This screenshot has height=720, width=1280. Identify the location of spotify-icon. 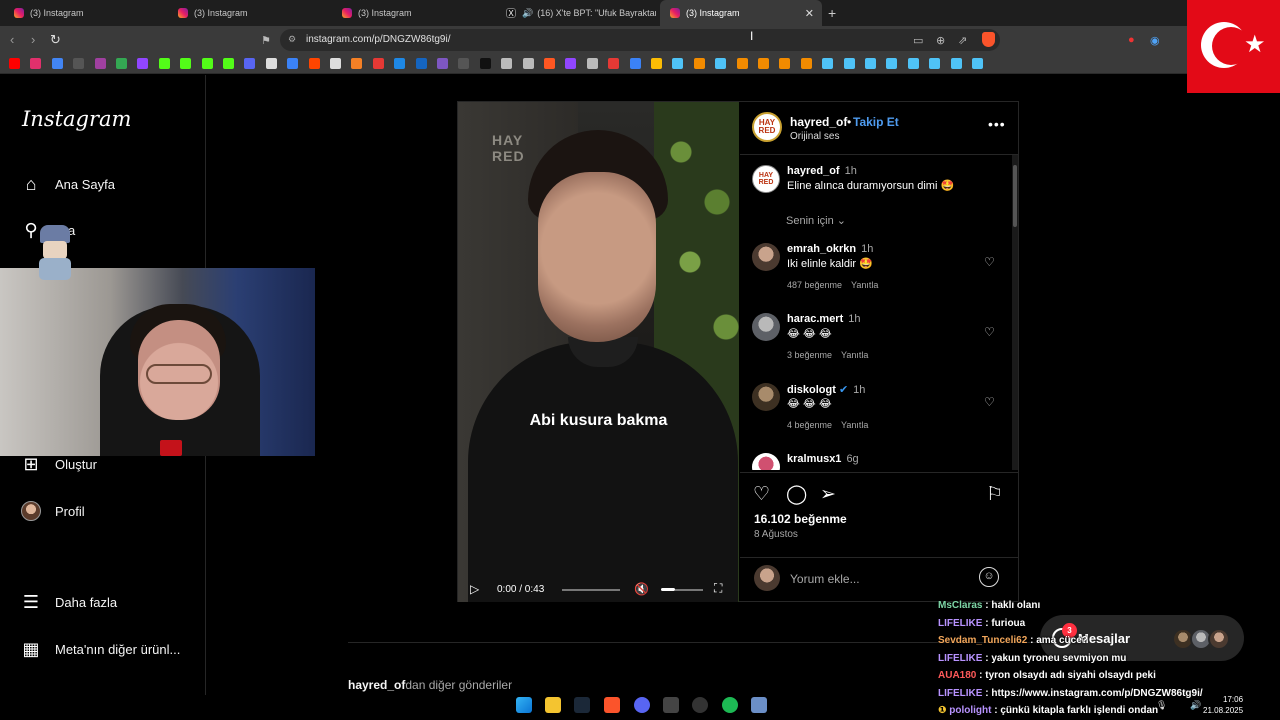
(730, 705).